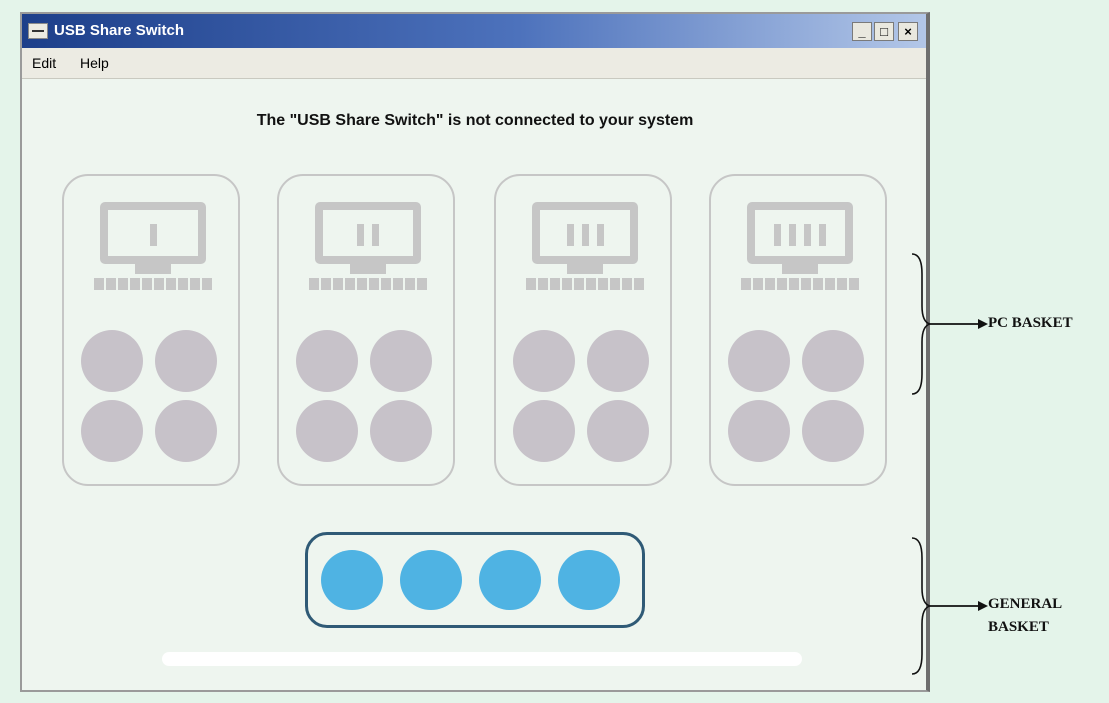 The image size is (1109, 703). Describe the element at coordinates (366, 396) in the screenshot. I see `pc-2-ports` at that location.